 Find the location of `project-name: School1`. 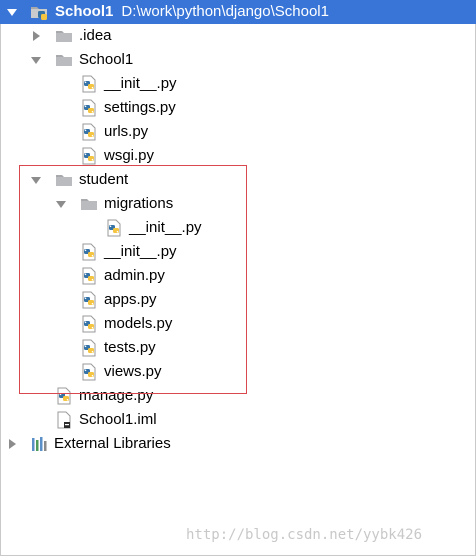

project-name: School1 is located at coordinates (84, 11).